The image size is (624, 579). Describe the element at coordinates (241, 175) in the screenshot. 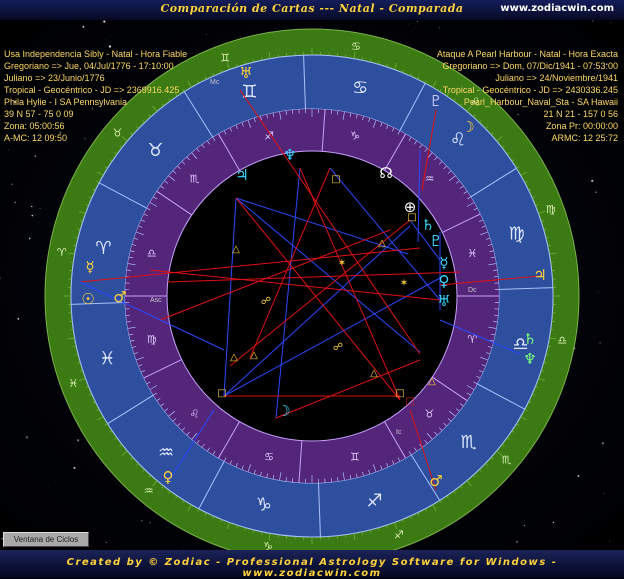

I see `inner-planet-jupiter: ♃` at that location.